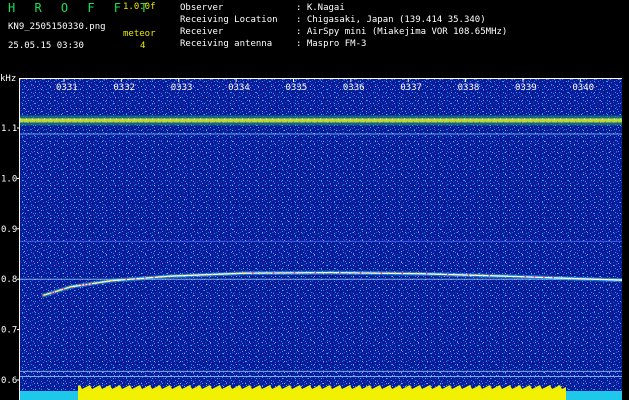  Describe the element at coordinates (296, 88) in the screenshot. I see `time-label: 0335` at that location.